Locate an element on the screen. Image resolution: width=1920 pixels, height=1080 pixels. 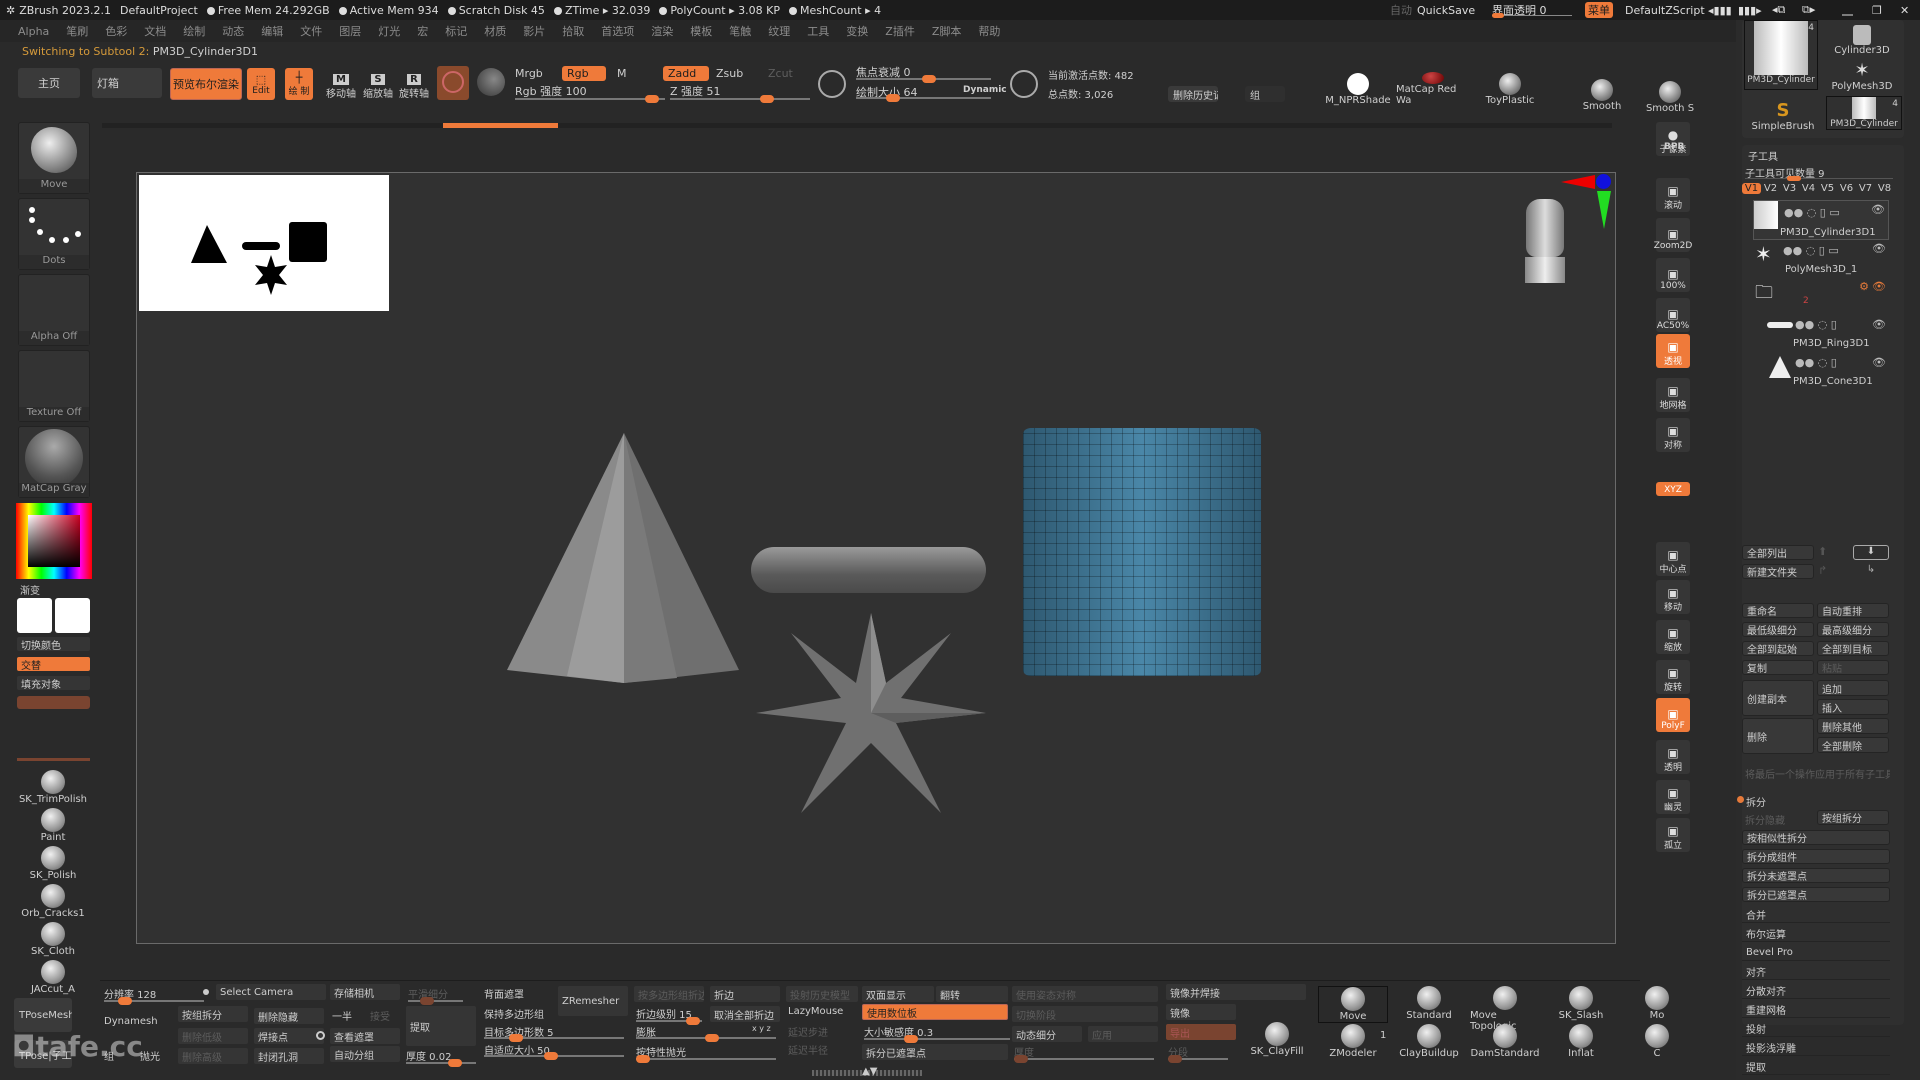
scroll-left-icon: ◂▮▮▮ is located at coordinates (1720, 10).